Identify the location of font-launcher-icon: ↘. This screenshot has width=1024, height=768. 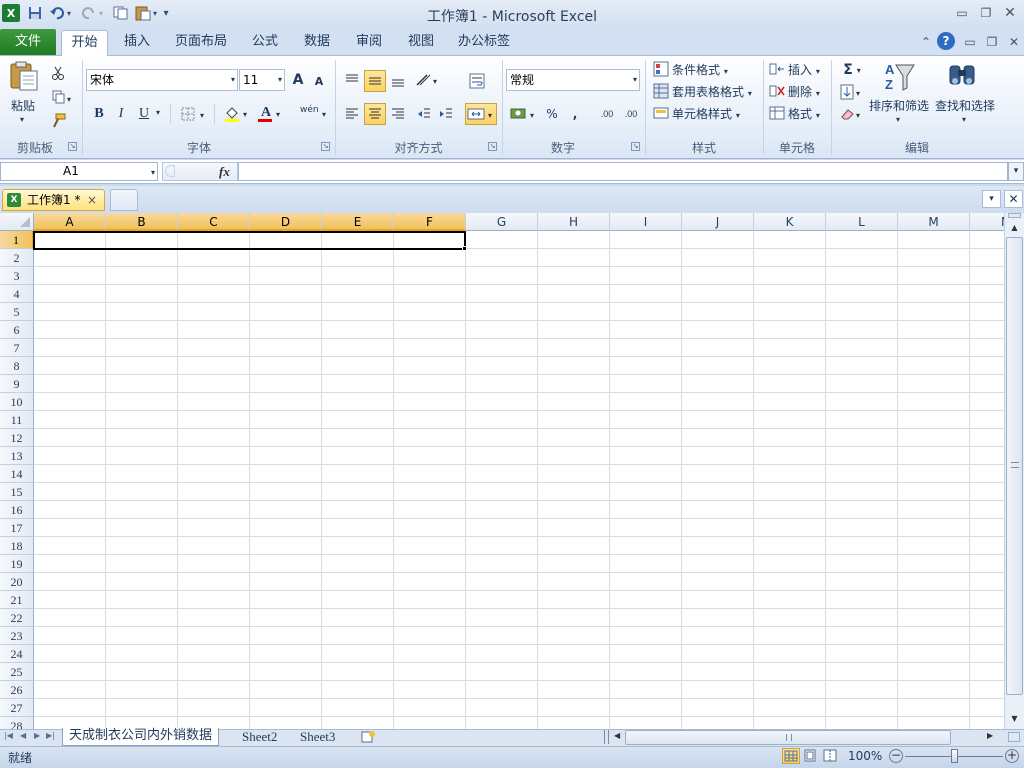
(325, 146).